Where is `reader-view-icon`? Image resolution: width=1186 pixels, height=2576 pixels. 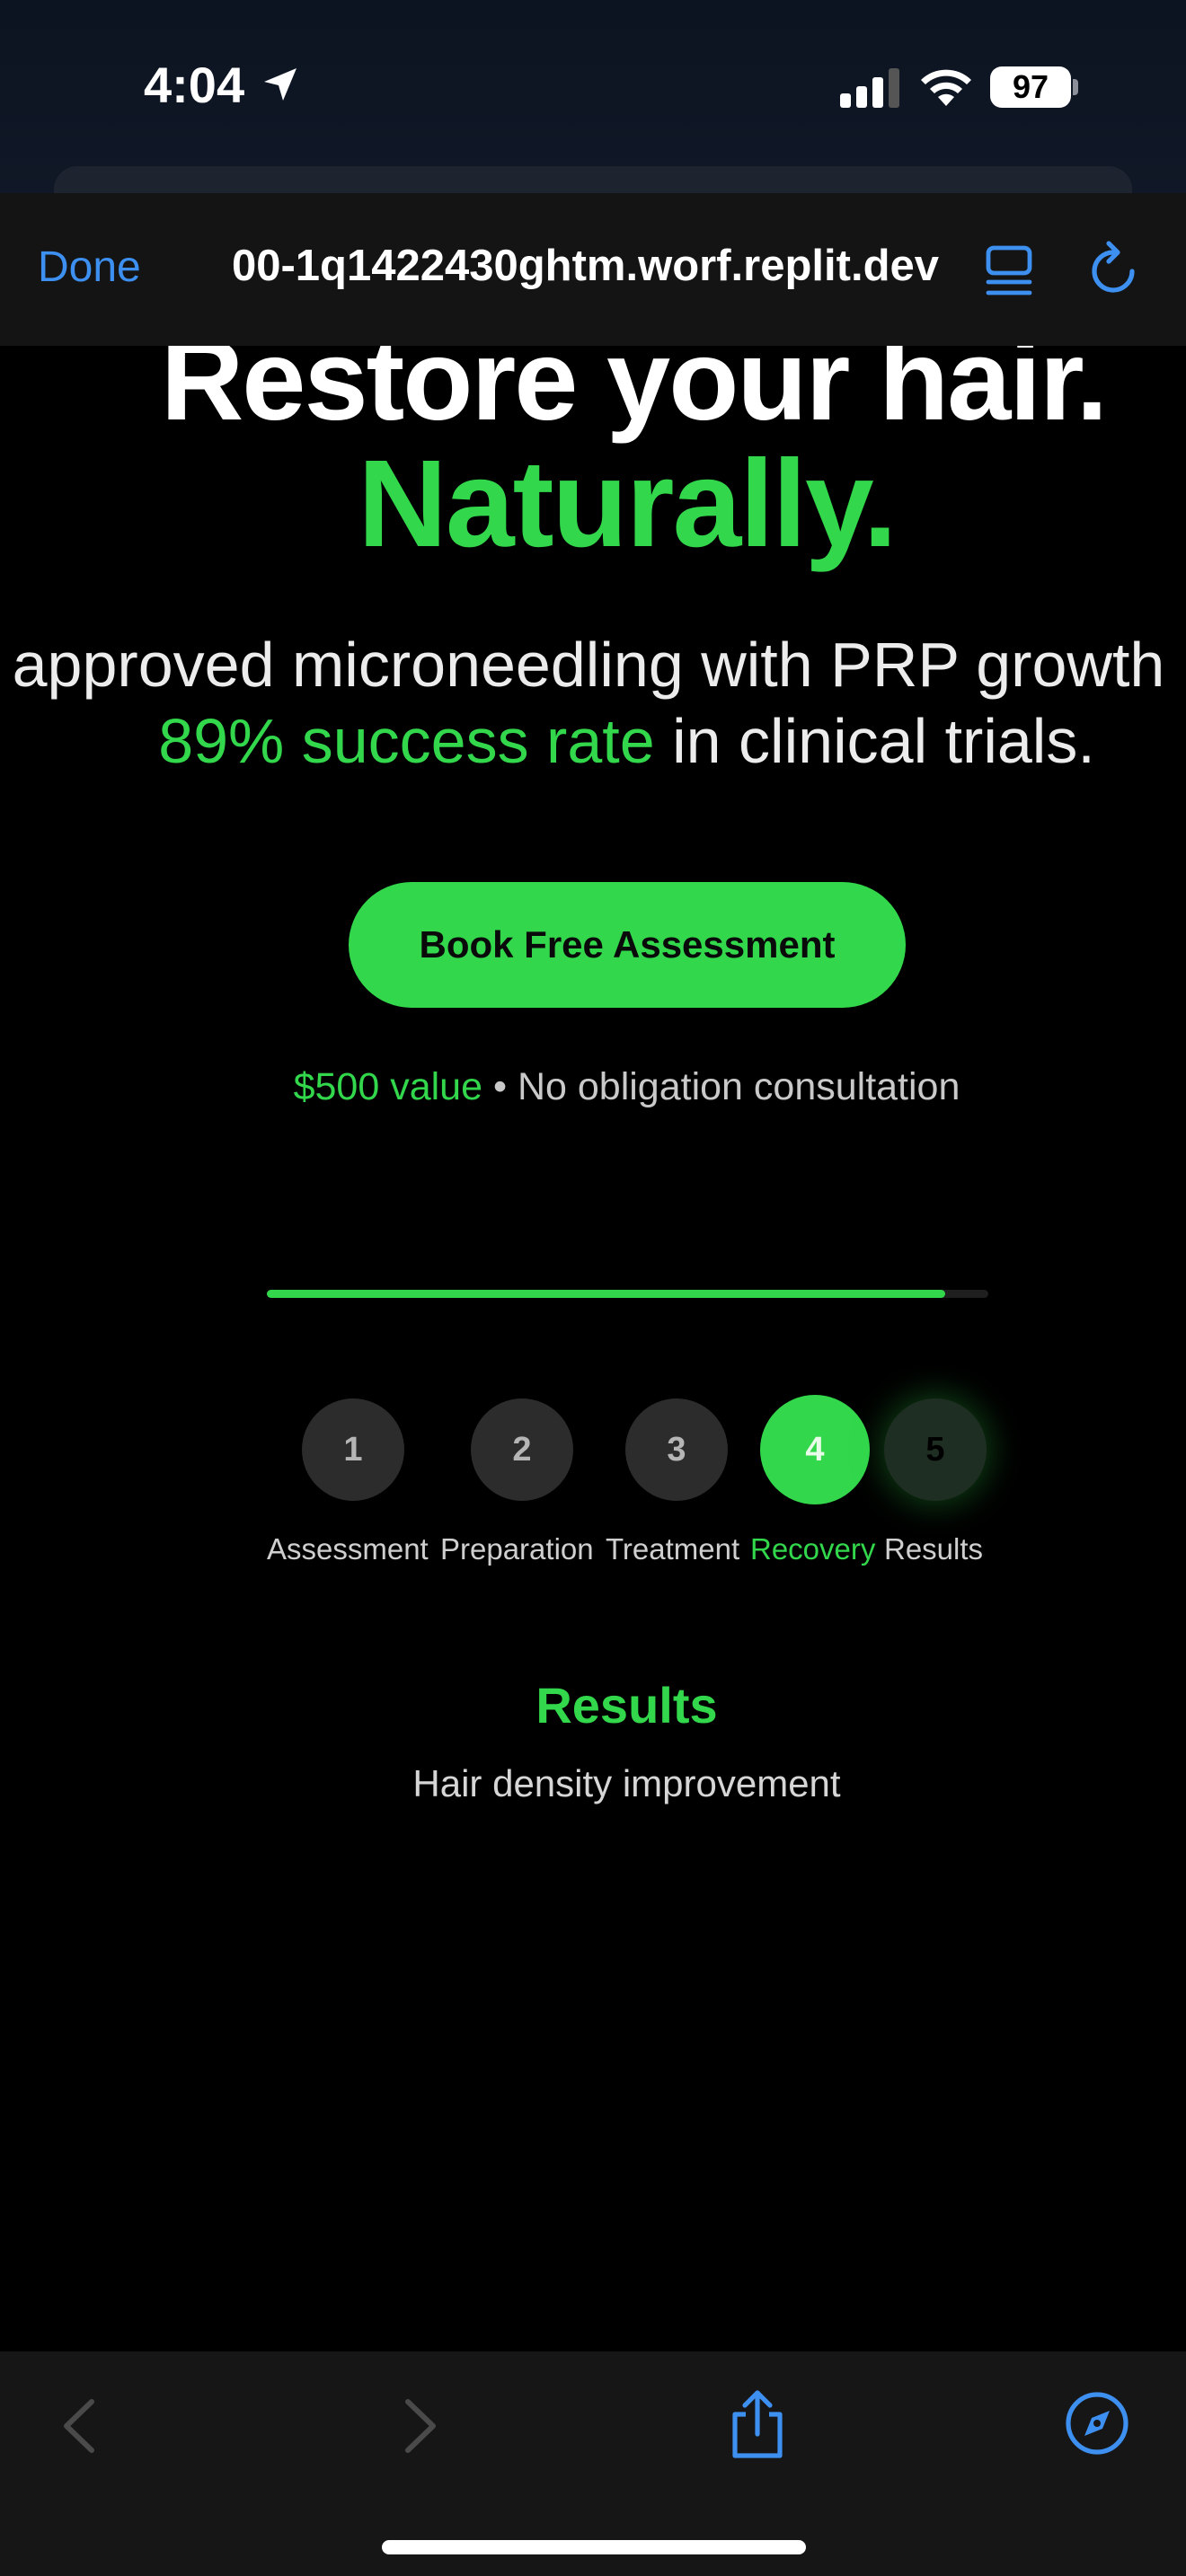
reader-view-icon is located at coordinates (1009, 270).